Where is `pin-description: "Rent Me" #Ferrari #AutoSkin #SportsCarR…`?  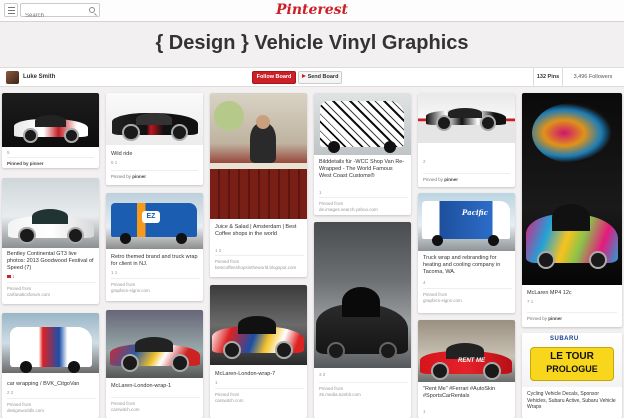
pin-description: "Rent Me" #Ferrari #AutoSkin #SportsCarR… is located at coordinates (459, 392).